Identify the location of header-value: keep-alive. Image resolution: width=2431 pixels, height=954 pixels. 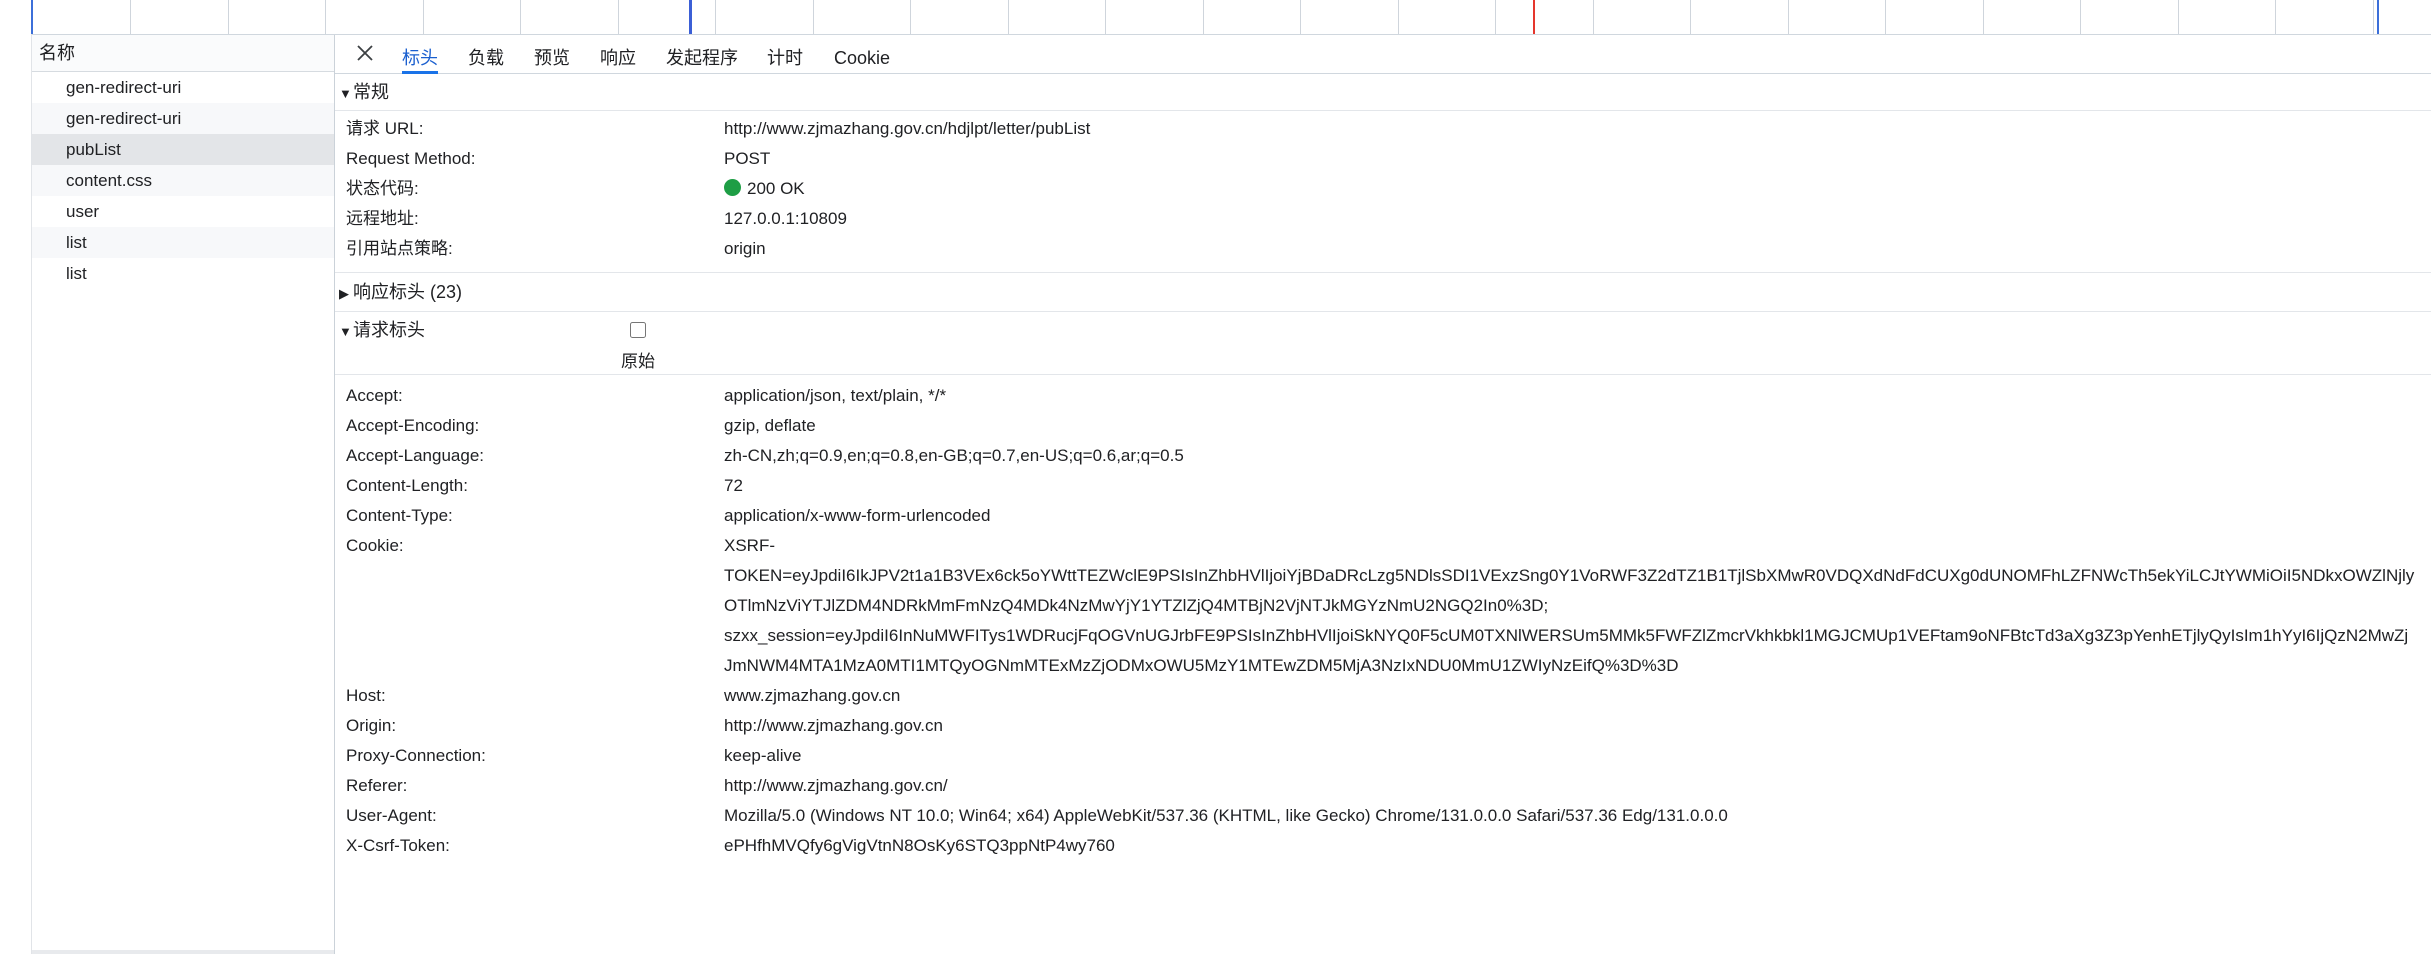
(763, 756).